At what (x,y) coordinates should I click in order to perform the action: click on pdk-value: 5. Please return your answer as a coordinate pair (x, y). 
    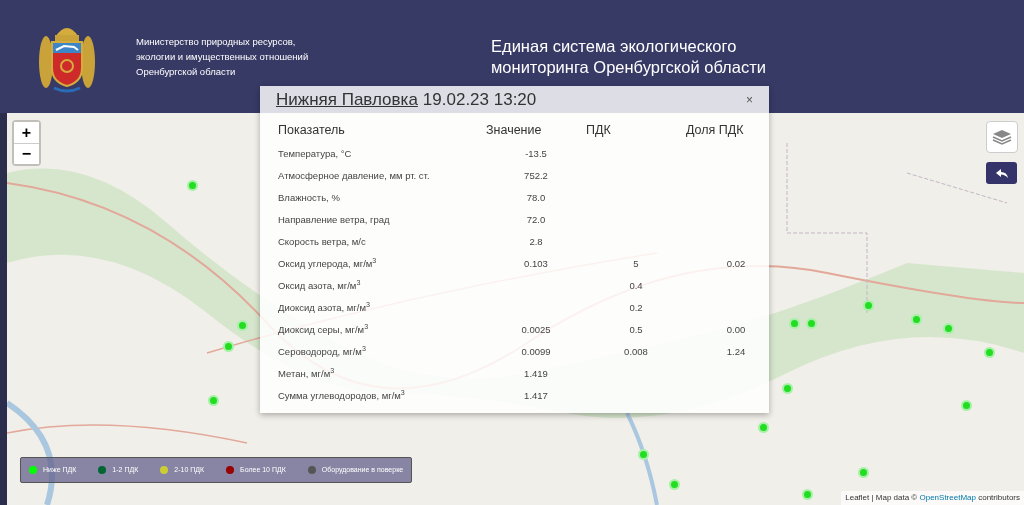
    Looking at the image, I should click on (636, 263).